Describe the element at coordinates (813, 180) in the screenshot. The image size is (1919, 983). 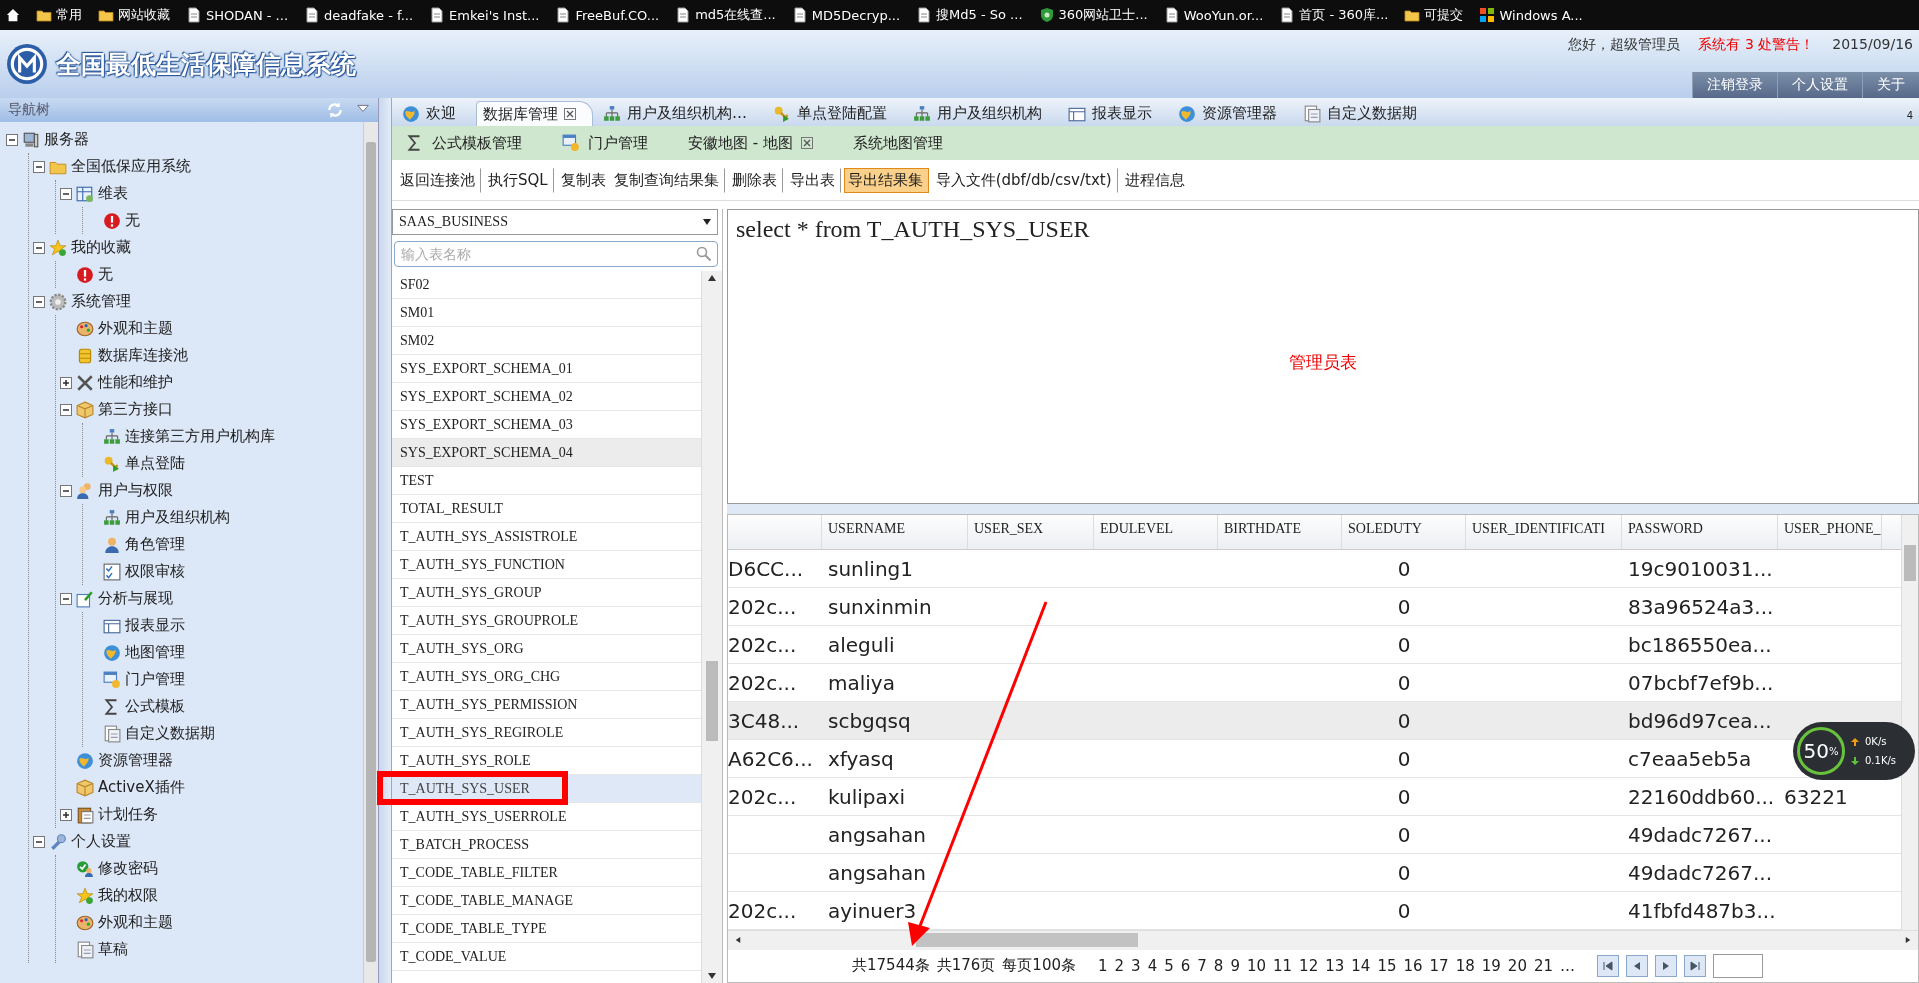
I see `toolbar-button: 导出表` at that location.